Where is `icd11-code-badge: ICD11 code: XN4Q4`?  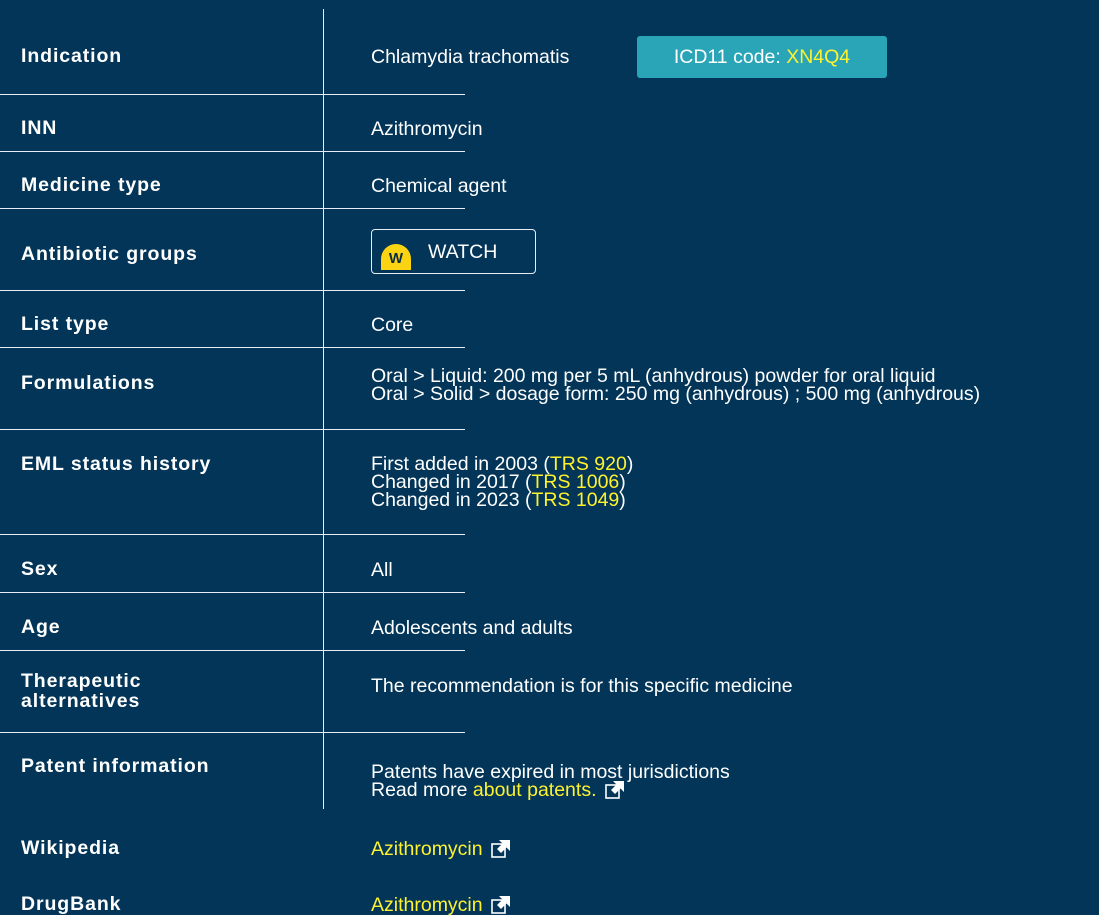
icd11-code-badge: ICD11 code: XN4Q4 is located at coordinates (762, 57).